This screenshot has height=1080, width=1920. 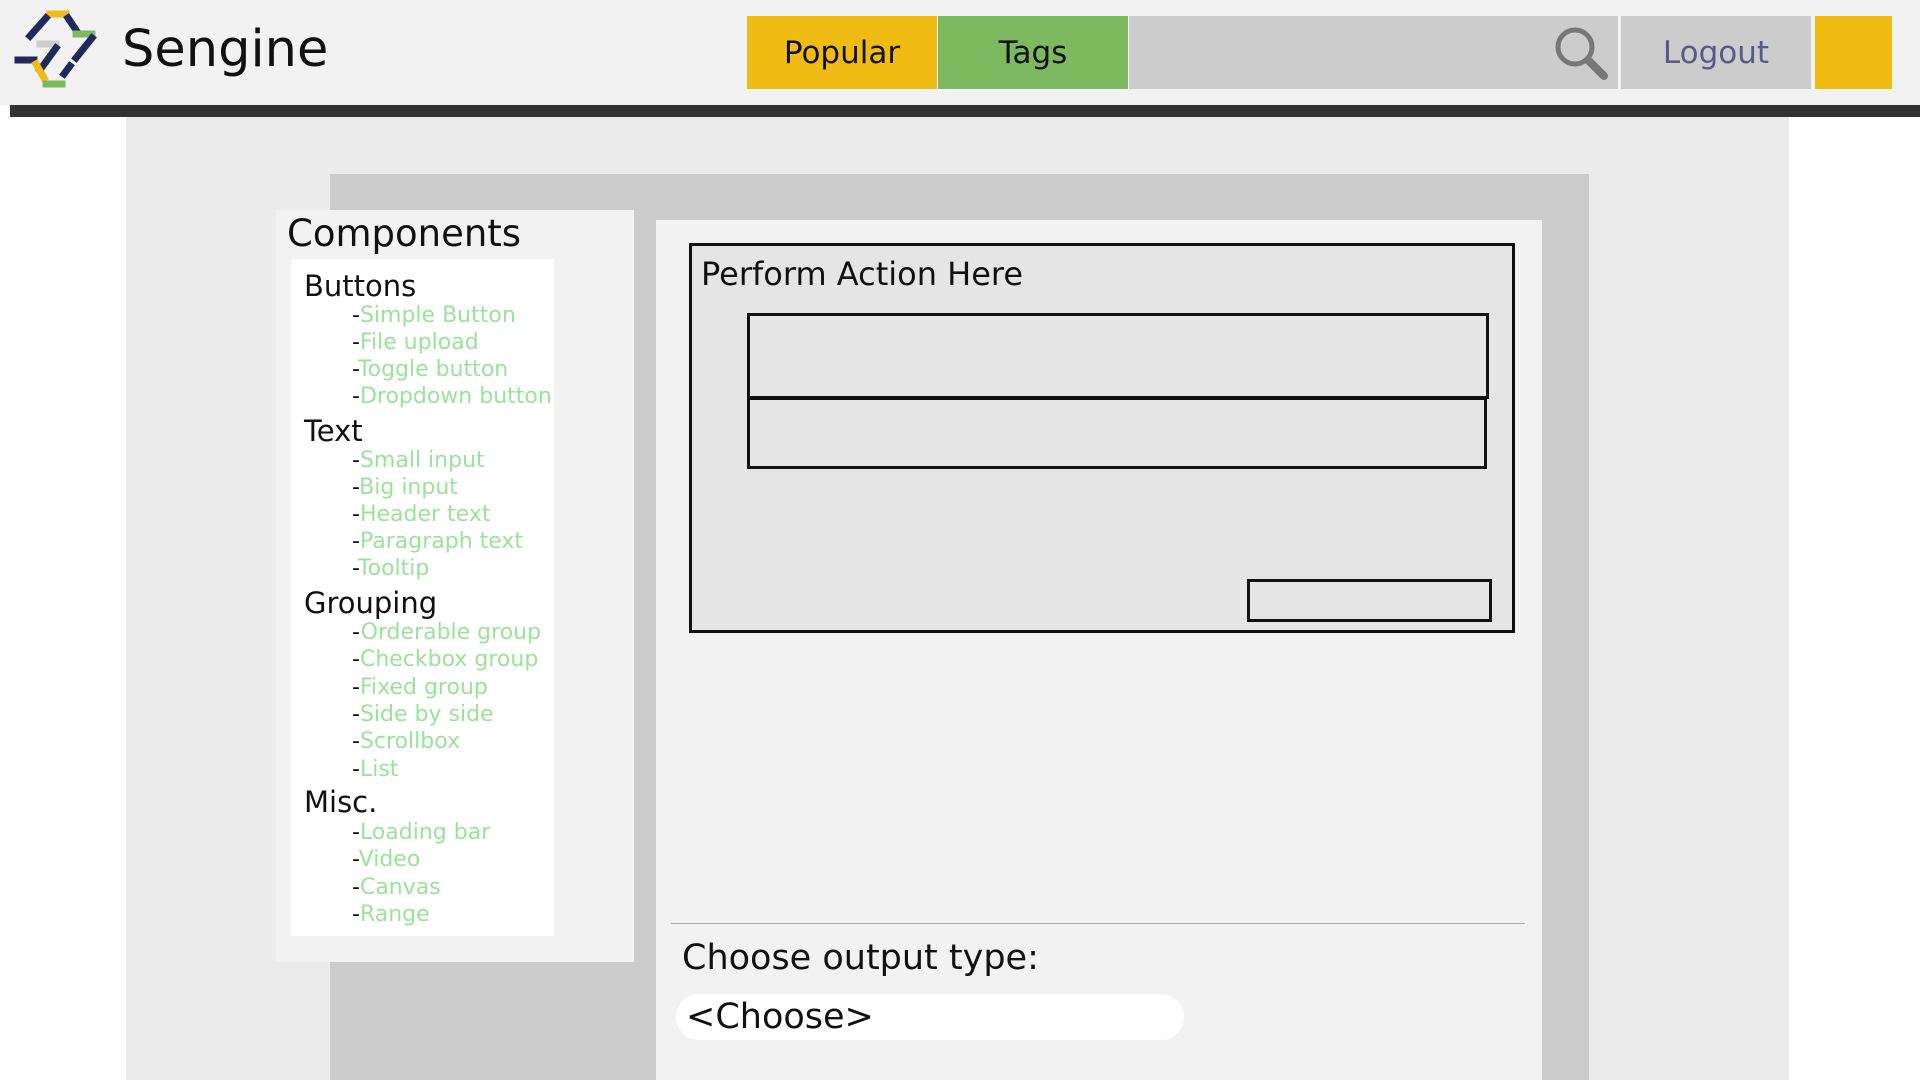 I want to click on output-type-select: <Choose>, so click(x=930, y=1017).